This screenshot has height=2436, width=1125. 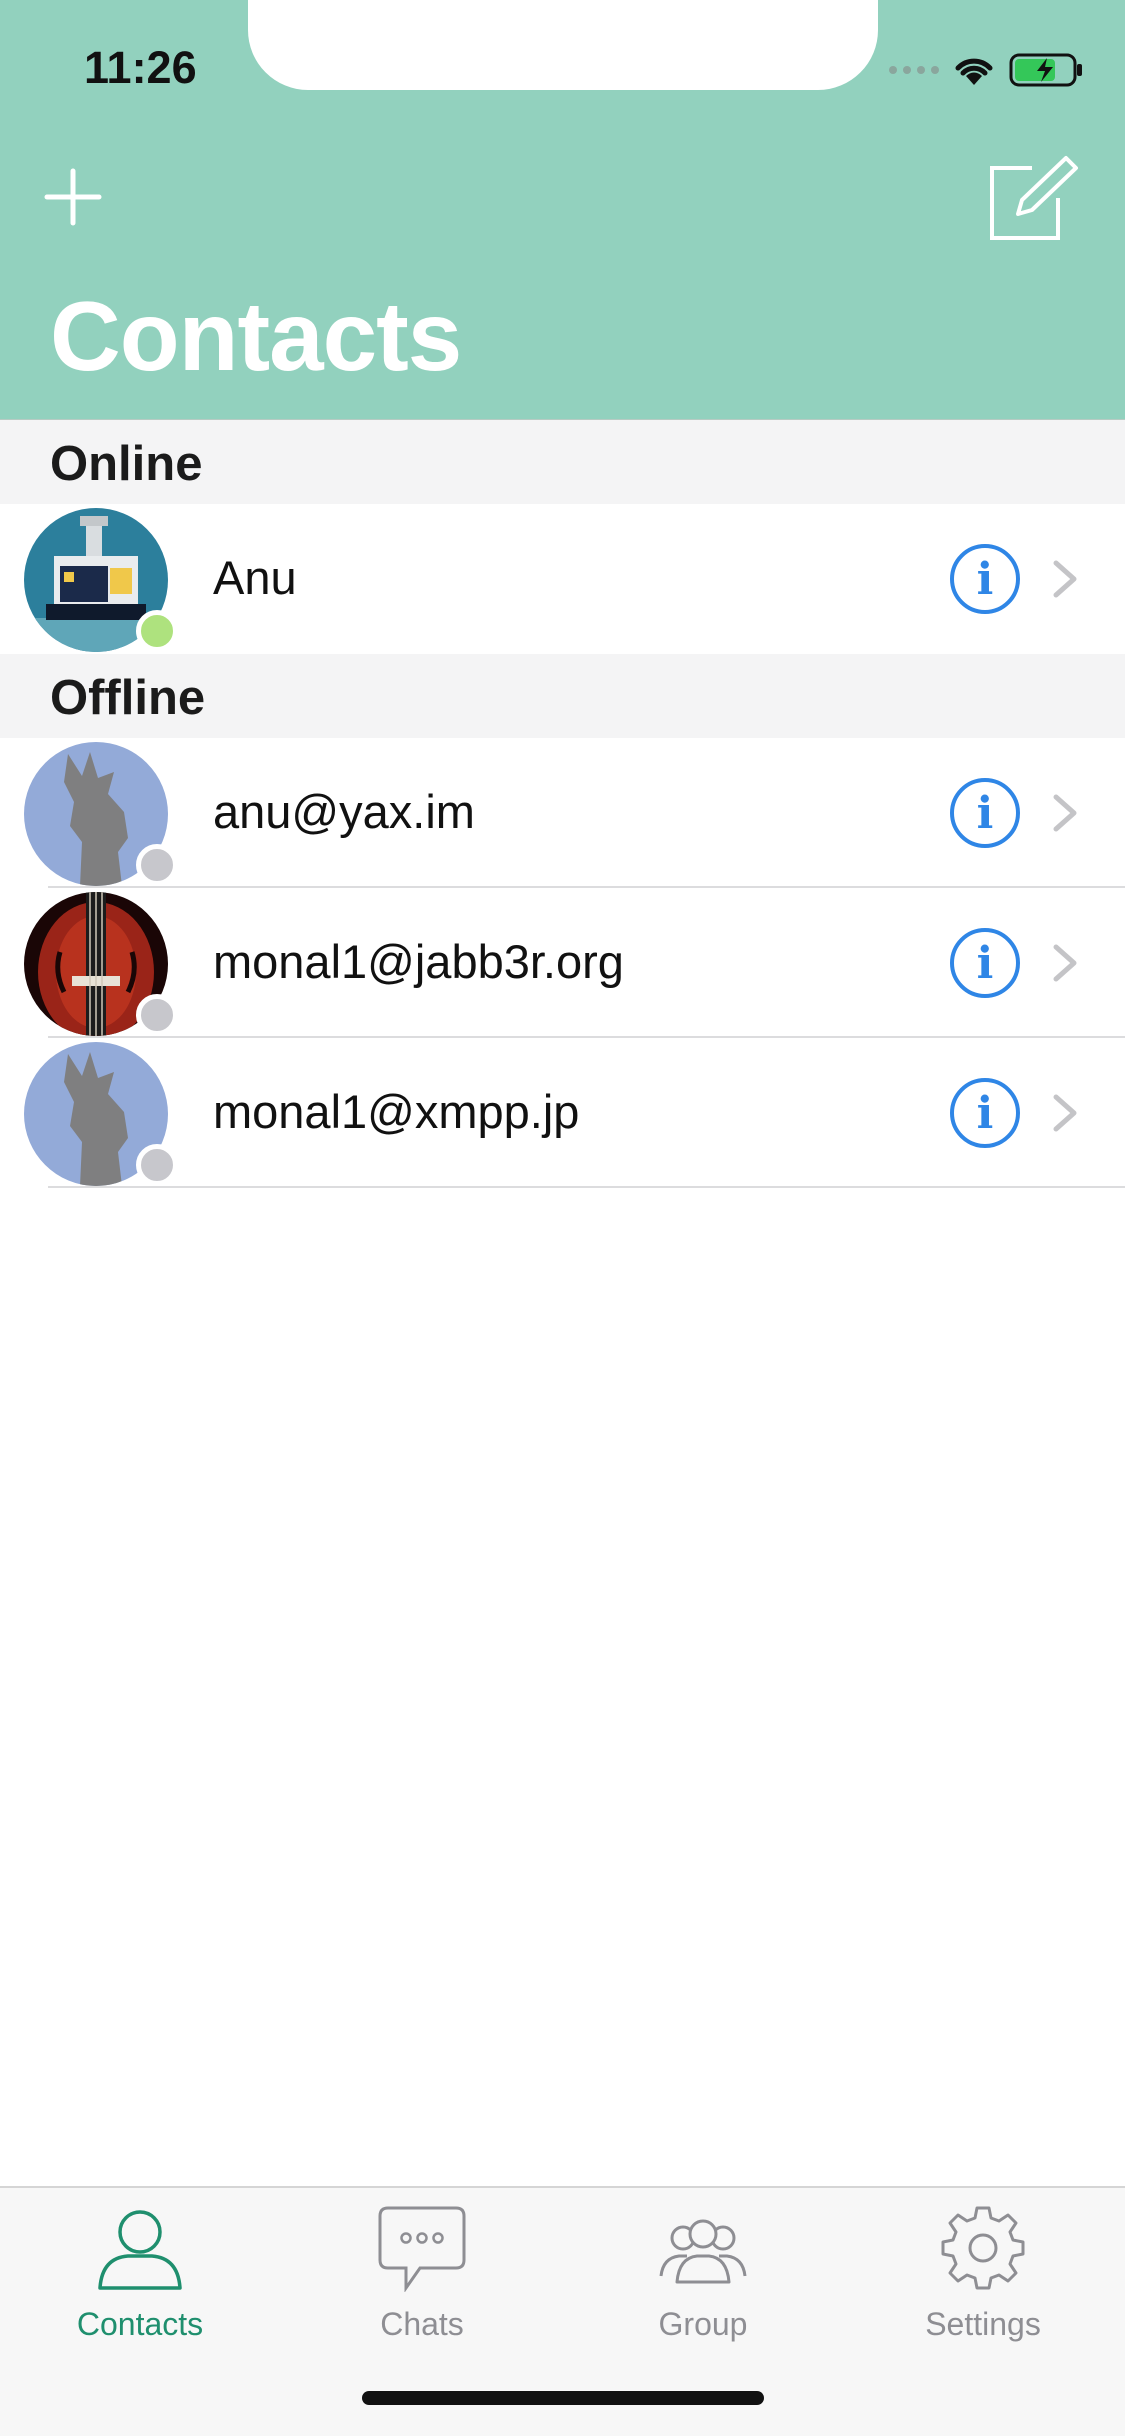 I want to click on compose-button, so click(x=1034, y=198).